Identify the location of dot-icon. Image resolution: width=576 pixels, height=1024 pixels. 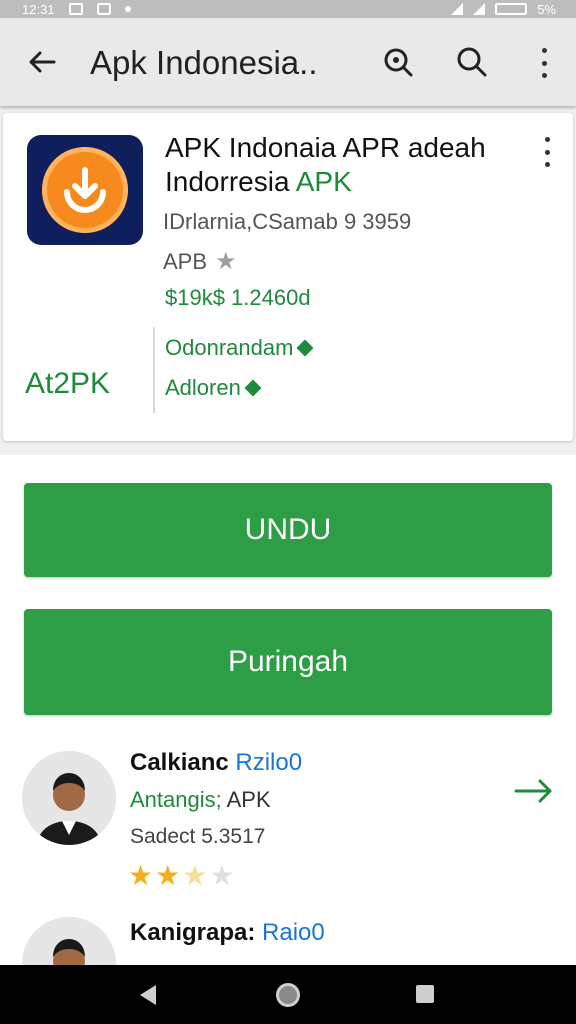
(127, 9).